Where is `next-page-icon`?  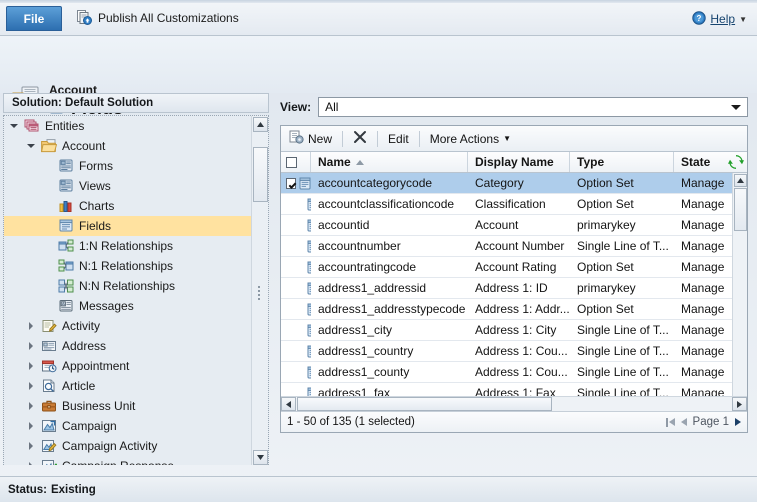
next-page-icon is located at coordinates (738, 422).